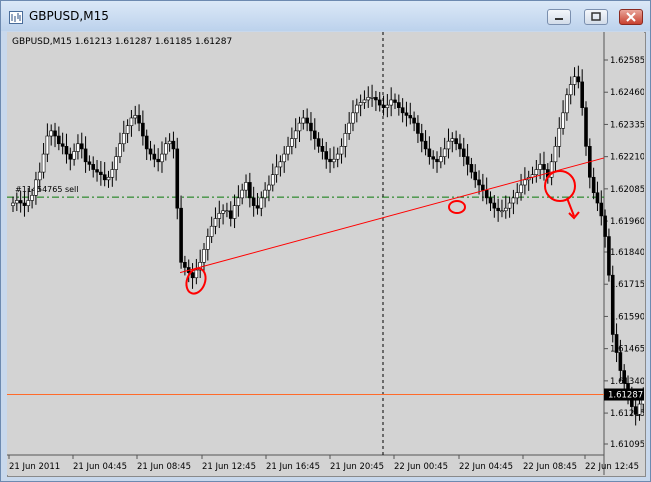 The image size is (651, 482). What do you see at coordinates (559, 17) in the screenshot?
I see `minimize-button` at bounding box center [559, 17].